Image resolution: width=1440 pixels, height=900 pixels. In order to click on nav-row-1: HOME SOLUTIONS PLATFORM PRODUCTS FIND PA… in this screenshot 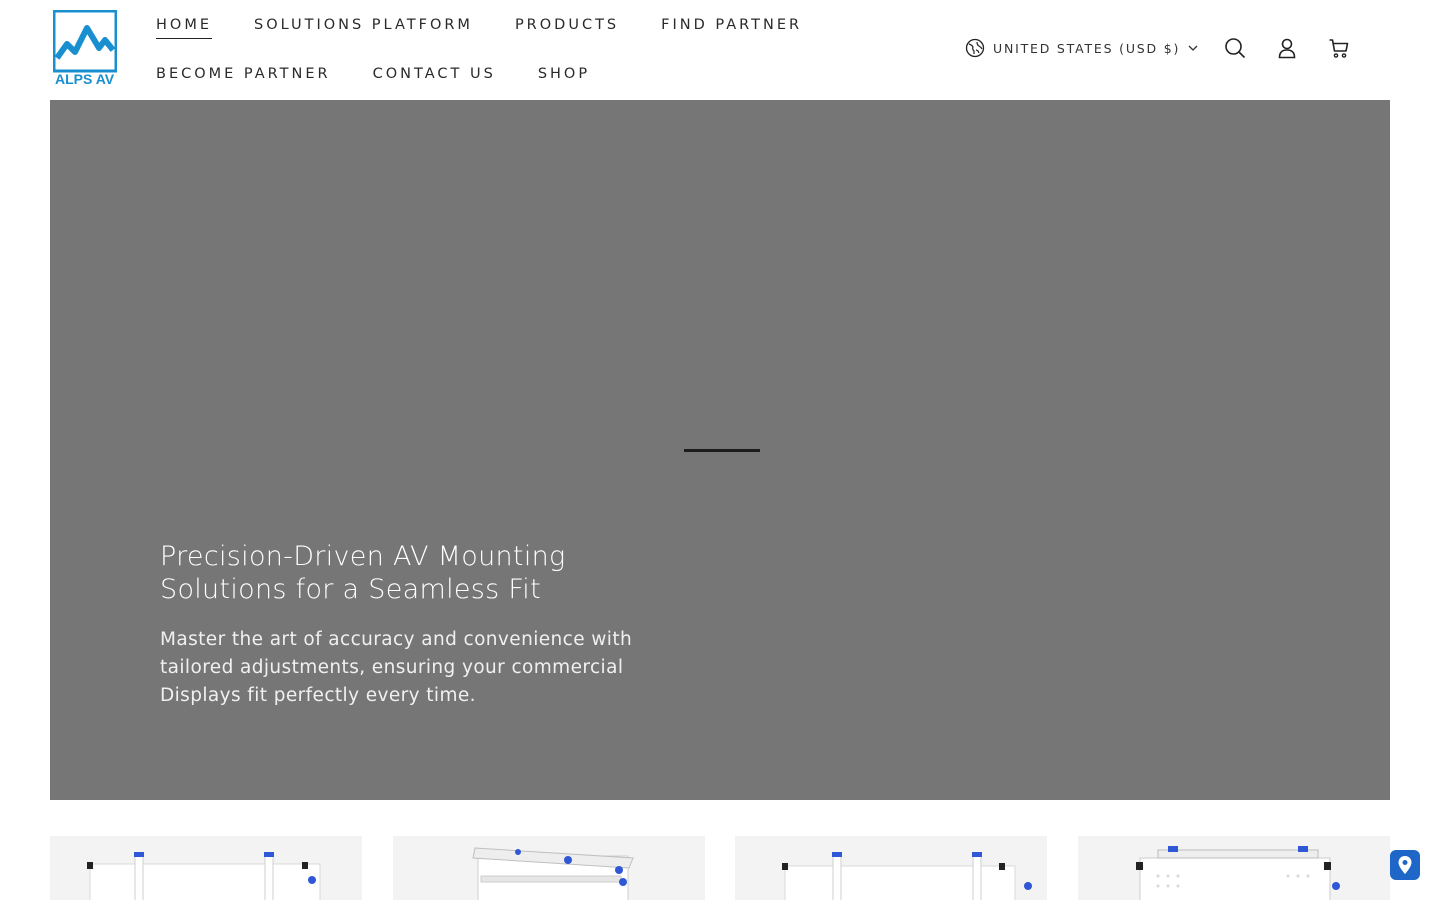, I will do `click(500, 26)`.